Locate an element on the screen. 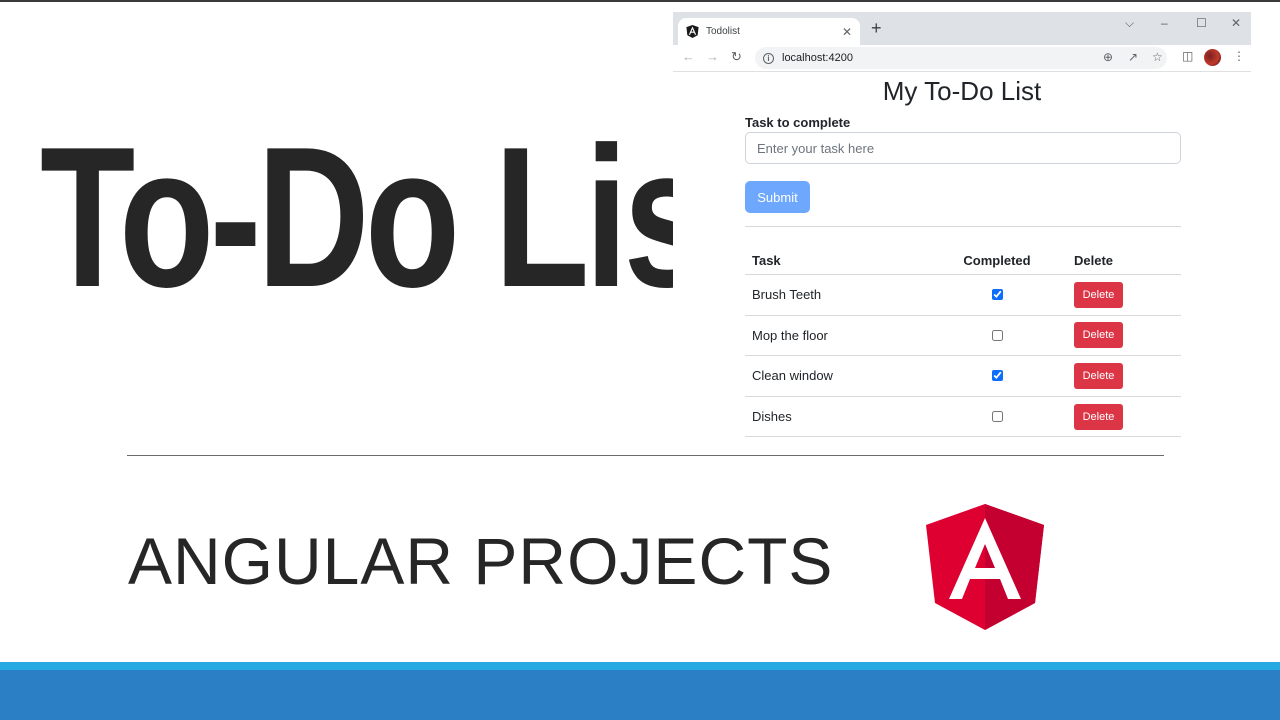 Image resolution: width=1280 pixels, height=720 pixels. menu-icon: ⋮ is located at coordinates (1239, 56).